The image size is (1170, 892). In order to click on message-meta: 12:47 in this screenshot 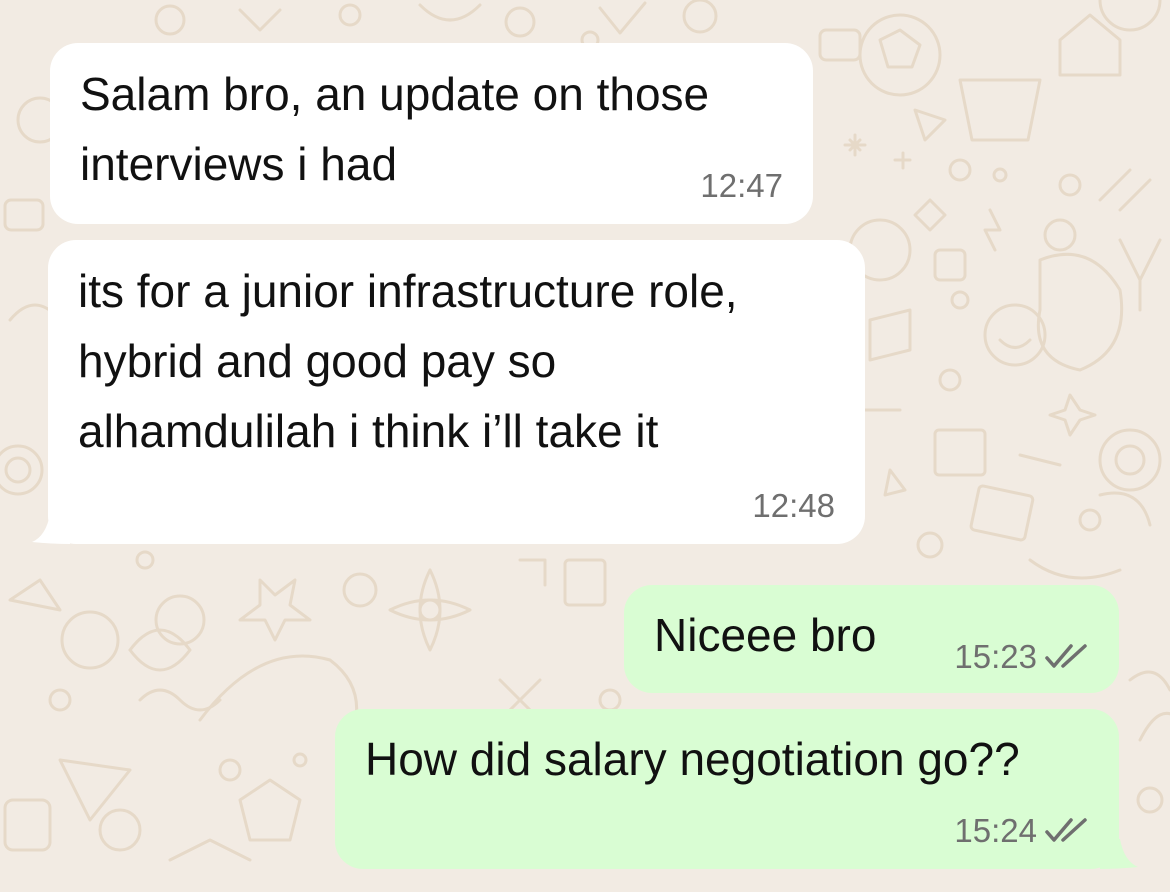, I will do `click(741, 186)`.